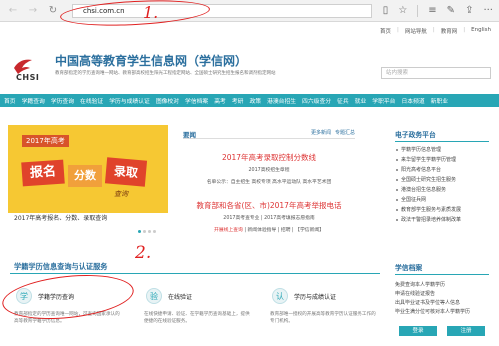  I want to click on banner-tag: 2017年高考, so click(45, 141).